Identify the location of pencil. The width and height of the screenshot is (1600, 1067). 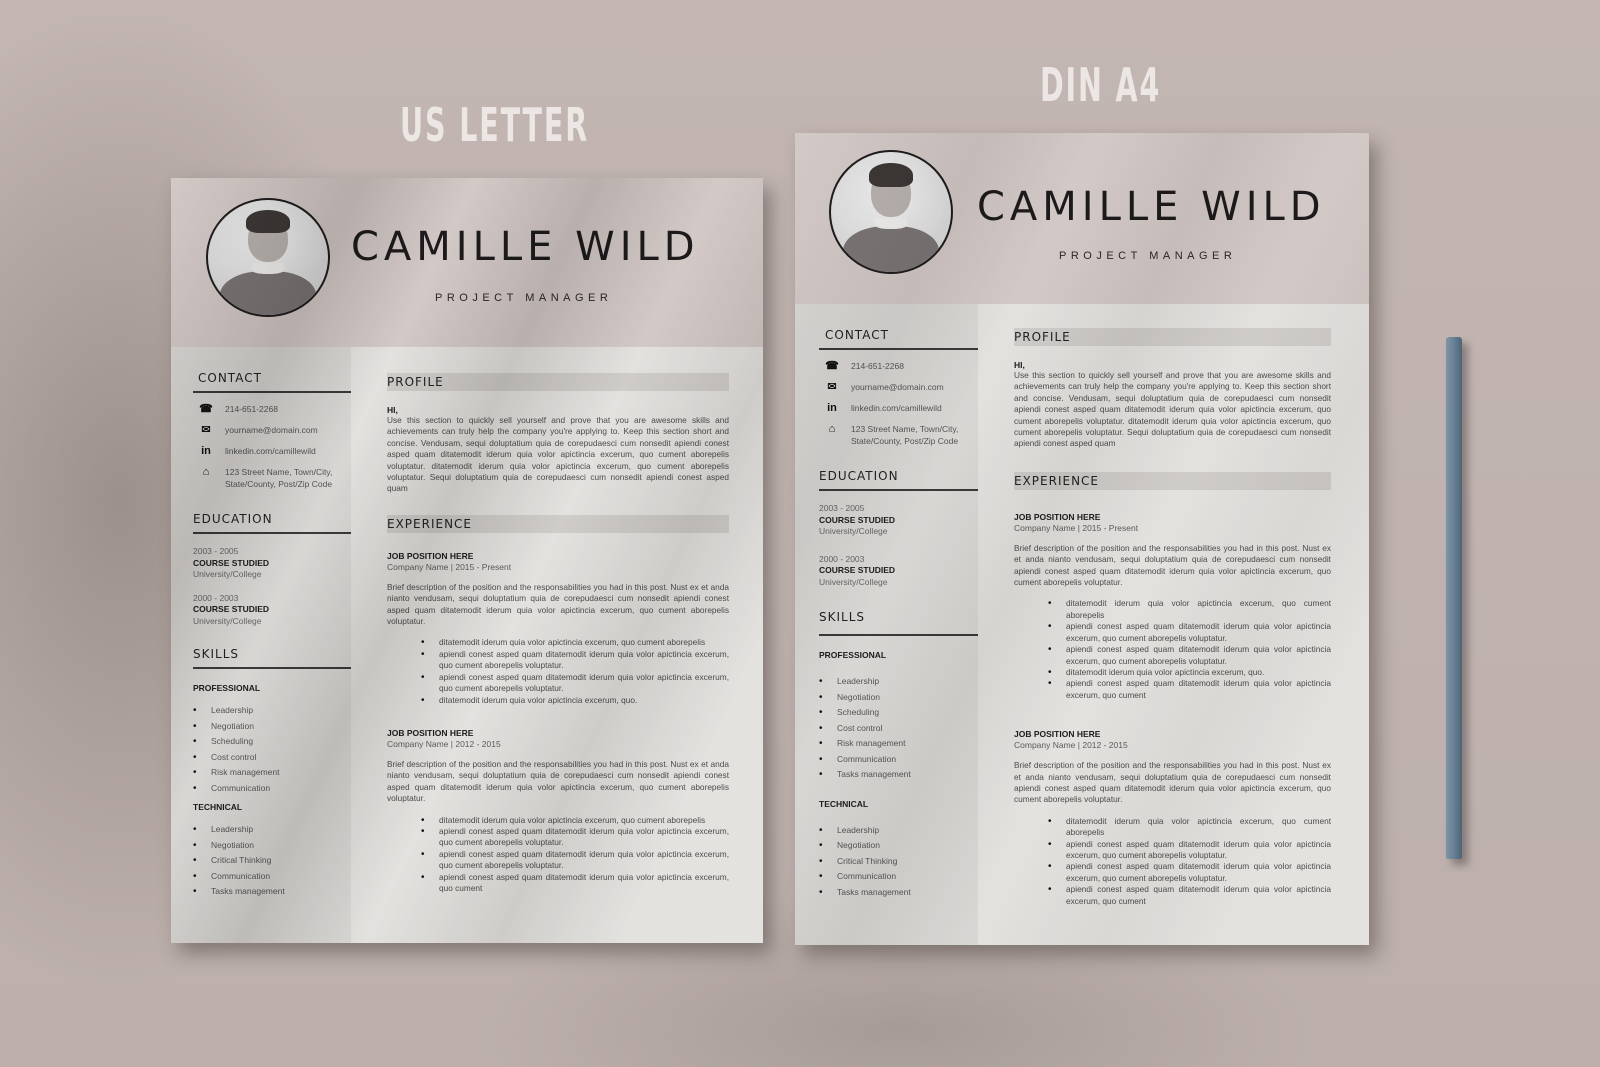
(1454, 598).